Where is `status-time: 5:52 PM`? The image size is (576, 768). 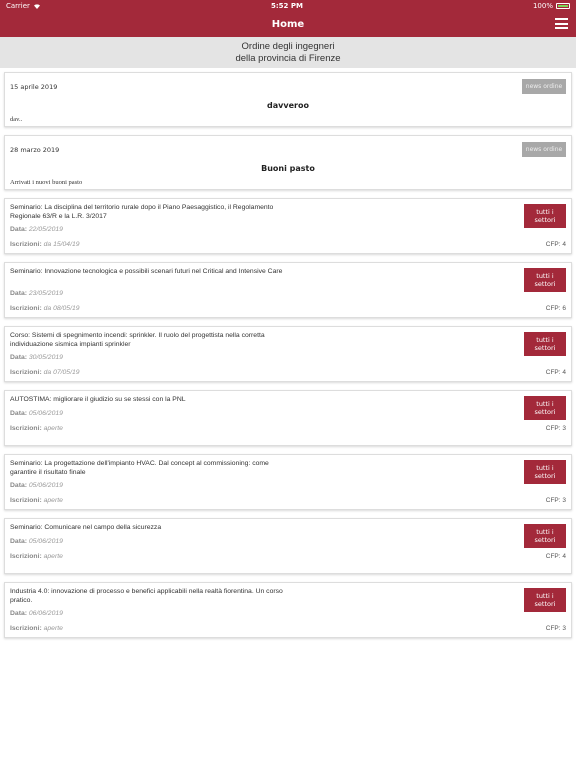
status-time: 5:52 PM is located at coordinates (286, 6).